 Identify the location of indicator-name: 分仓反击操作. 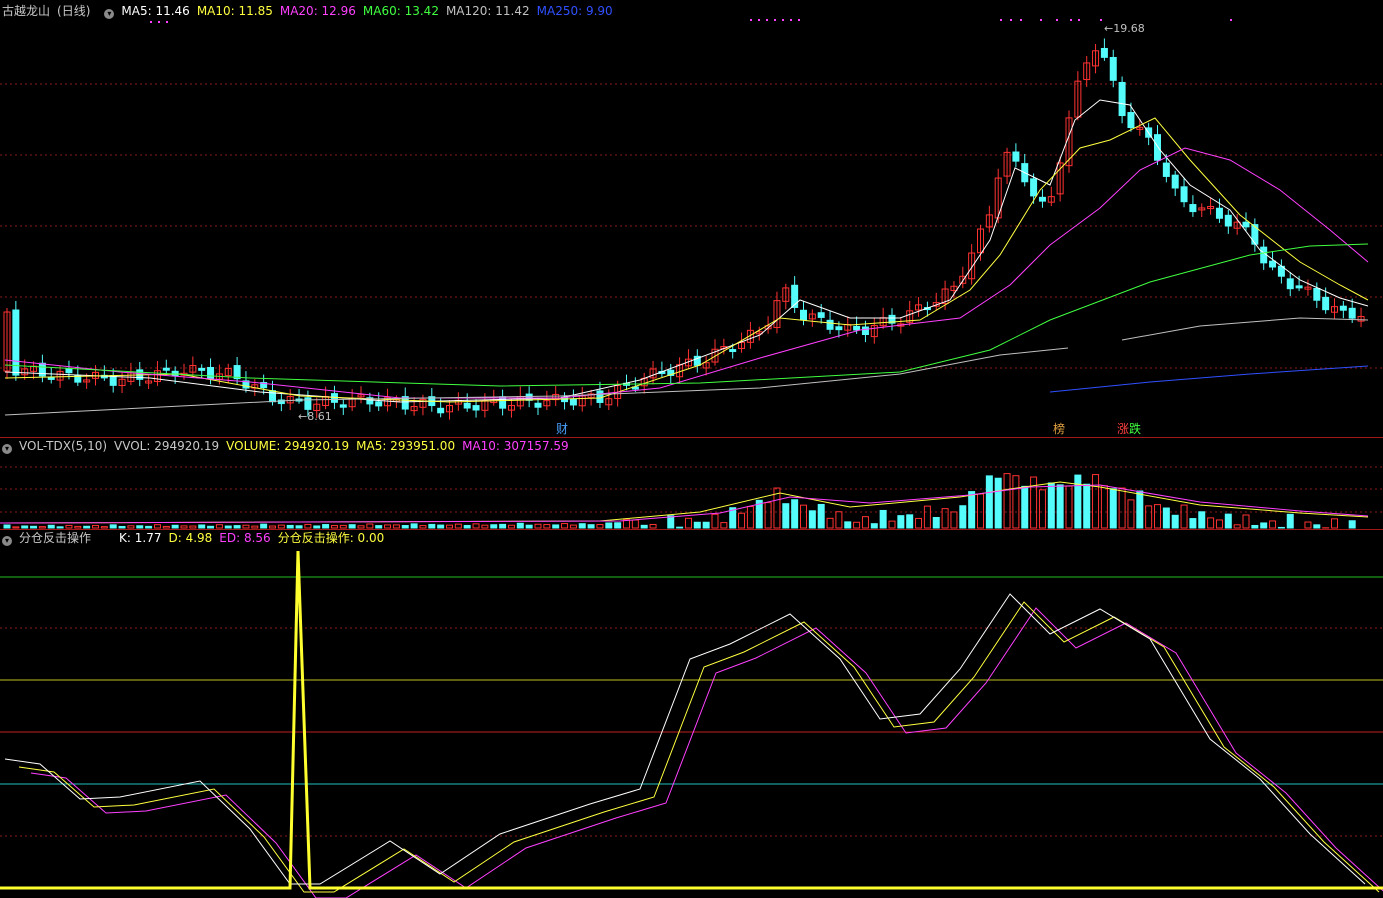
(55, 538).